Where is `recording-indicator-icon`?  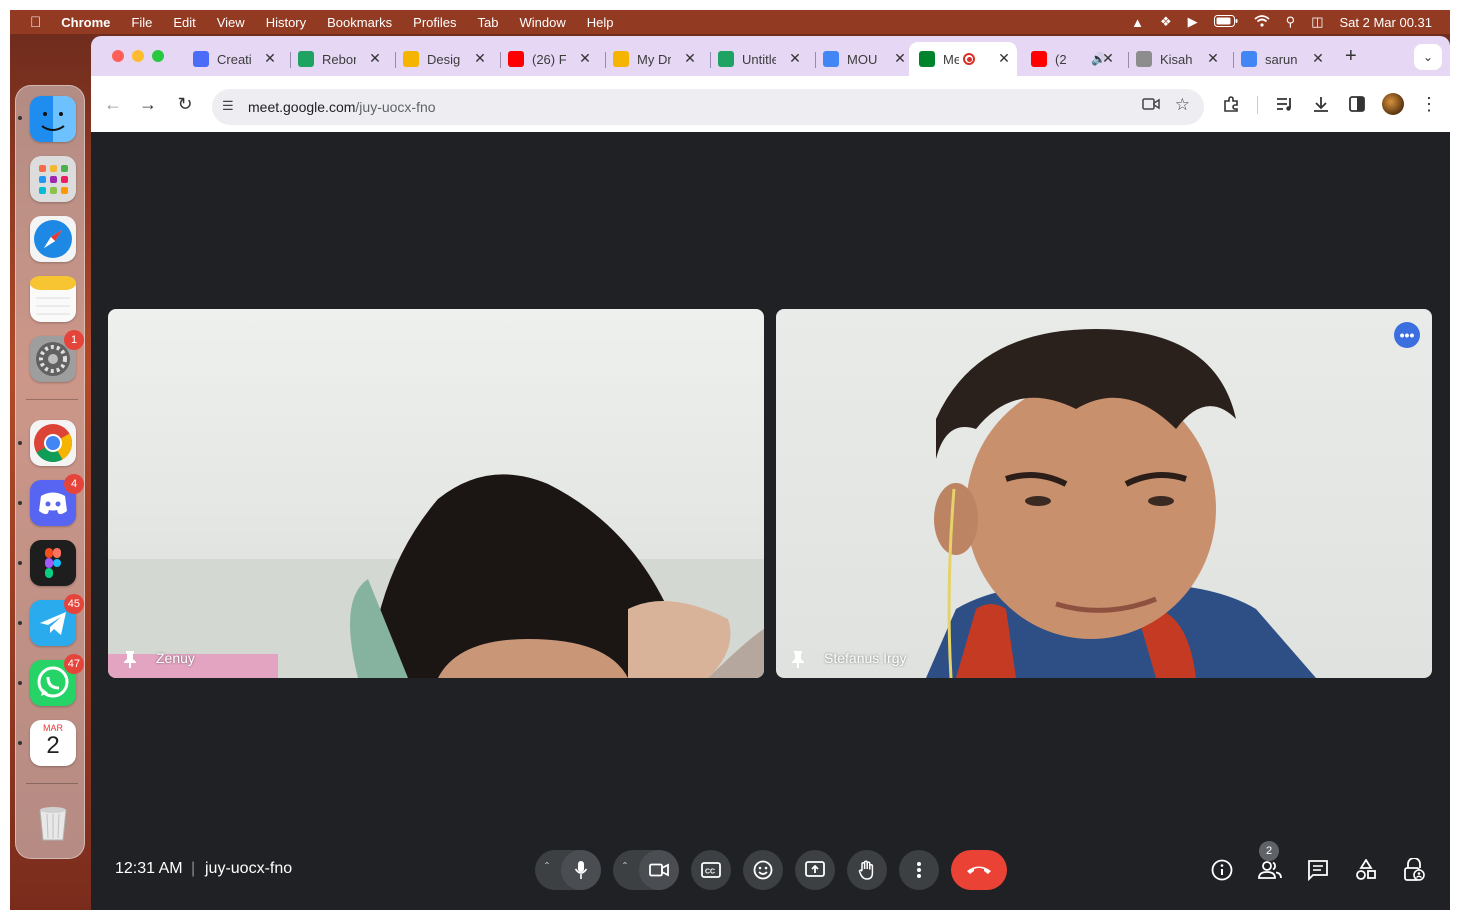 recording-indicator-icon is located at coordinates (969, 59).